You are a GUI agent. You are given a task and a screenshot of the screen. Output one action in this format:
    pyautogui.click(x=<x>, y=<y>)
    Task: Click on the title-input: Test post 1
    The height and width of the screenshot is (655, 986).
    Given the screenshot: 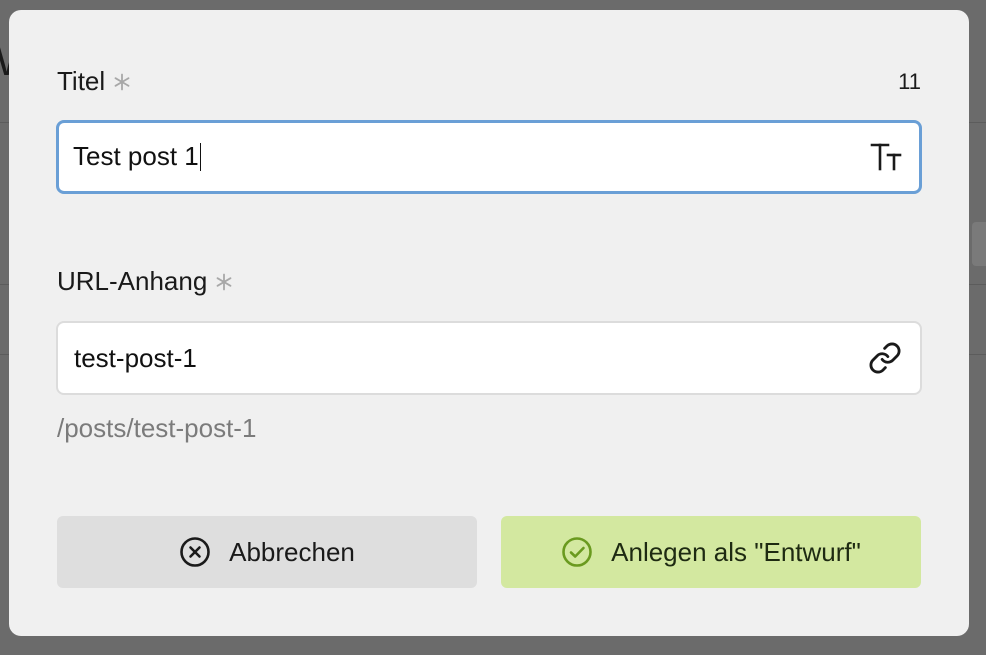 What is the action you would take?
    pyautogui.click(x=489, y=157)
    